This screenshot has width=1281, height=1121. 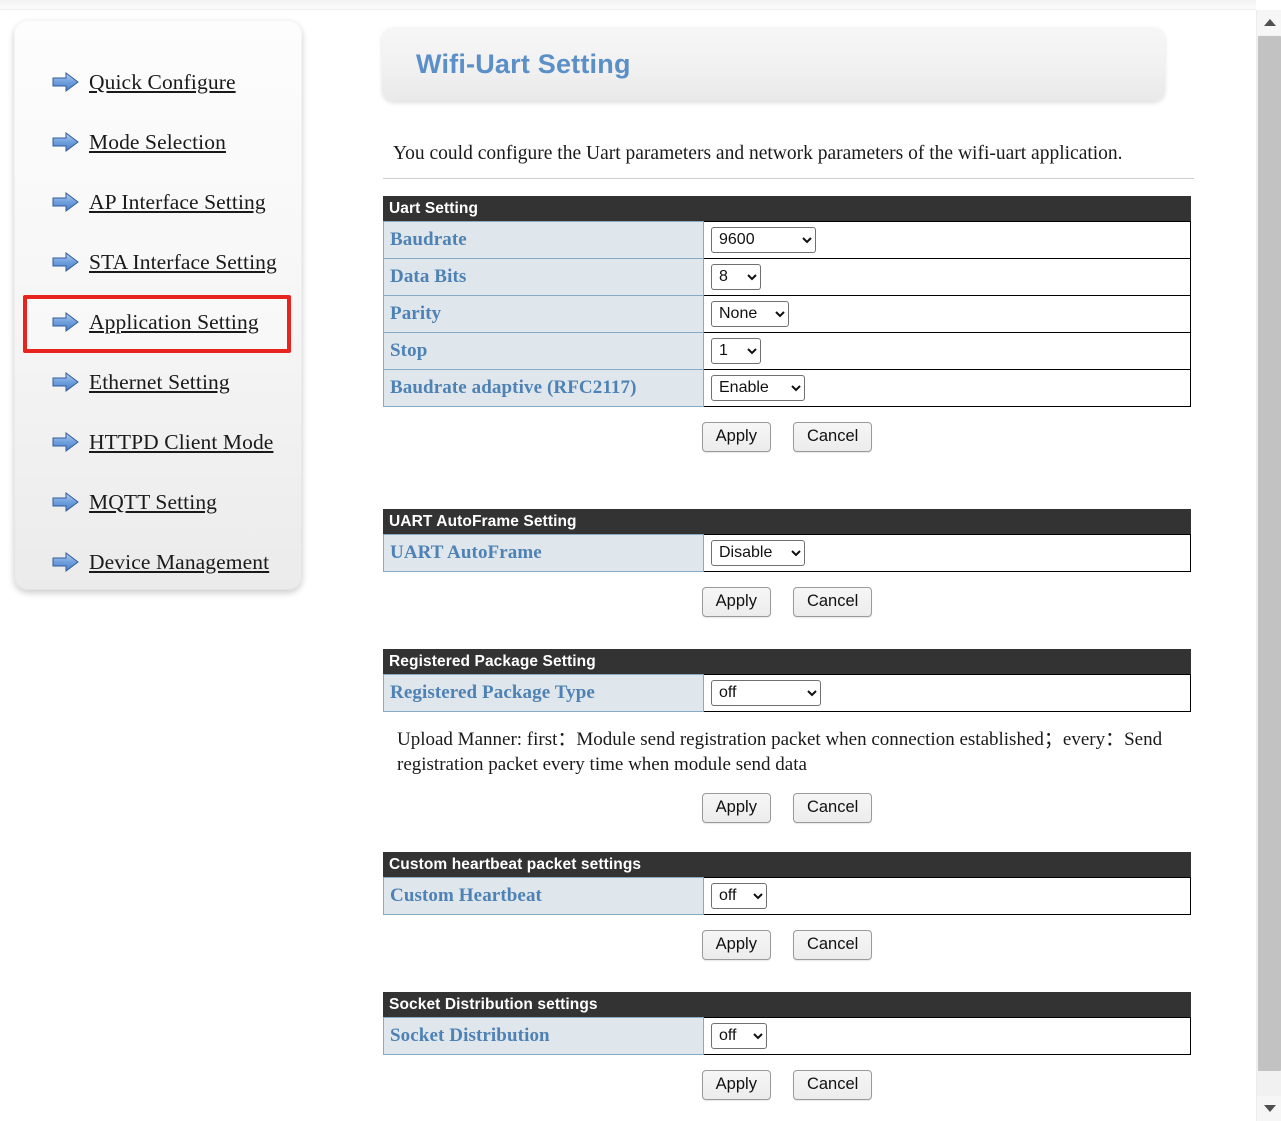 I want to click on page-header-panel: Wifi-Uart Setting, so click(x=773, y=64).